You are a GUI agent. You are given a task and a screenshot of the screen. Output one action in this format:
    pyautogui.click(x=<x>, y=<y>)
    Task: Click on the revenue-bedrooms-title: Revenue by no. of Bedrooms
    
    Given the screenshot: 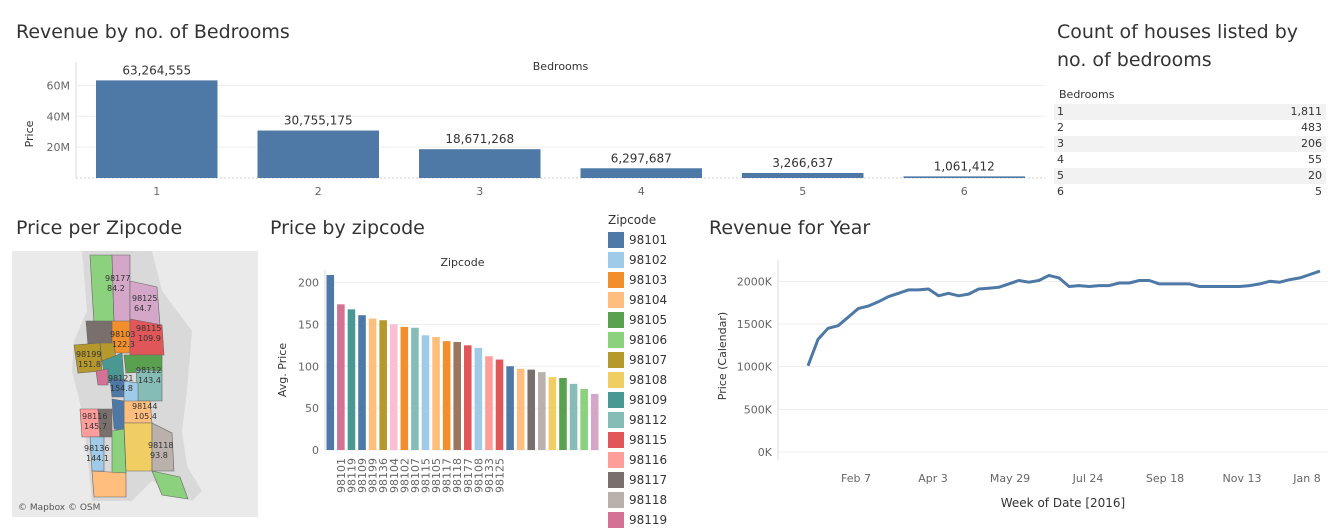 What is the action you would take?
    pyautogui.click(x=153, y=32)
    